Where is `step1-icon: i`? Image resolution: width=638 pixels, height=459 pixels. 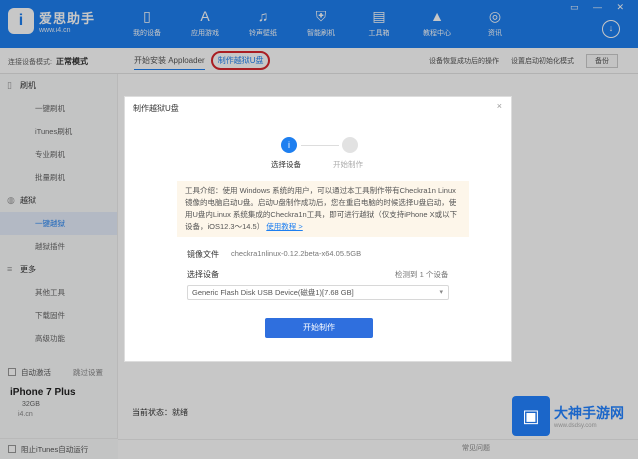
step1-icon: i is located at coordinates (289, 145).